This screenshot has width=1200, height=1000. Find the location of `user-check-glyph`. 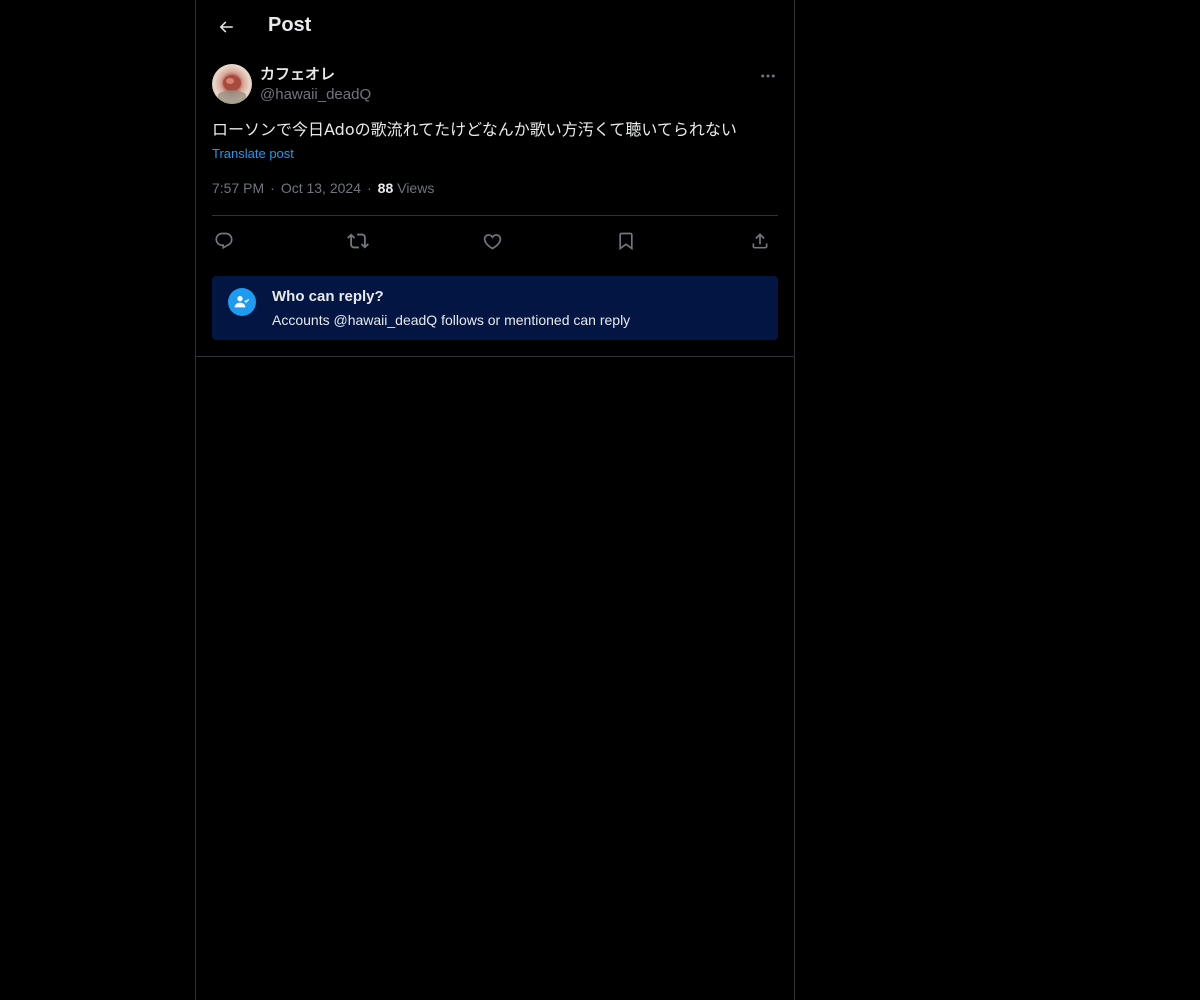

user-check-glyph is located at coordinates (242, 302).